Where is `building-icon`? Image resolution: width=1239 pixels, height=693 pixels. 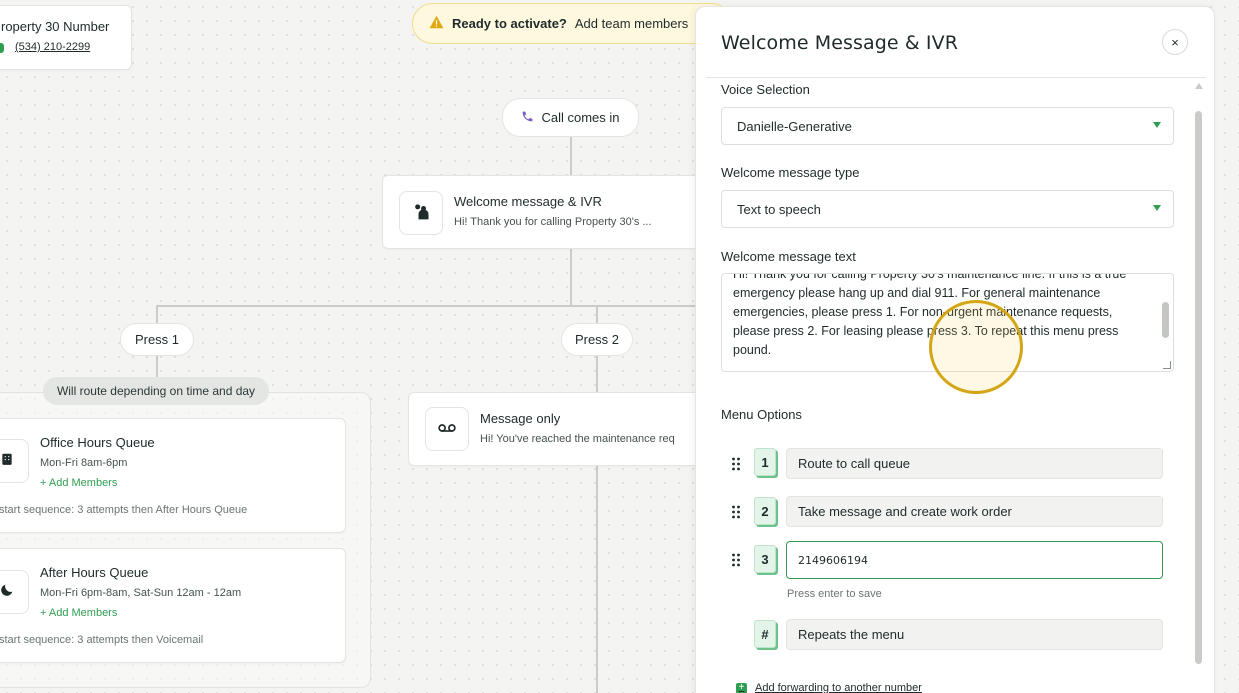 building-icon is located at coordinates (7, 461).